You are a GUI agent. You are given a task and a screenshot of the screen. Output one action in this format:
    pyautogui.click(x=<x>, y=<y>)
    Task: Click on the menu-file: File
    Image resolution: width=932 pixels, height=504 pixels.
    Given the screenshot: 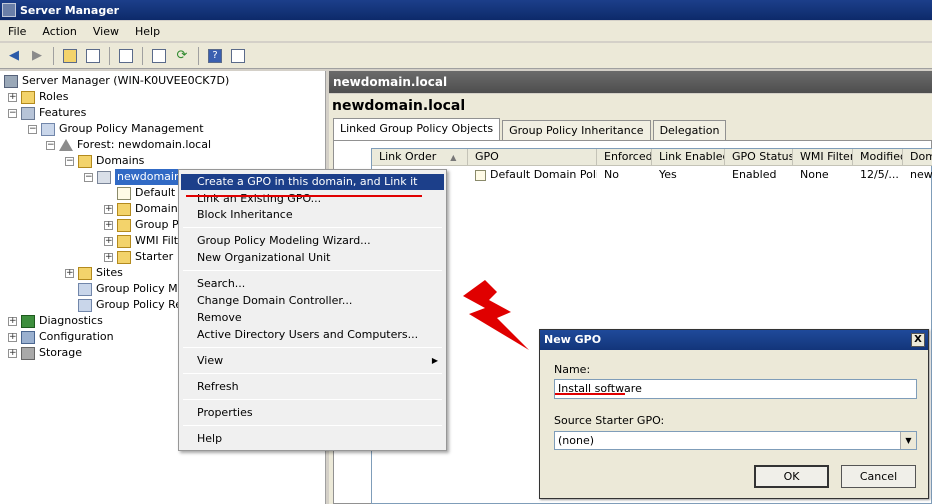 What is the action you would take?
    pyautogui.click(x=17, y=31)
    